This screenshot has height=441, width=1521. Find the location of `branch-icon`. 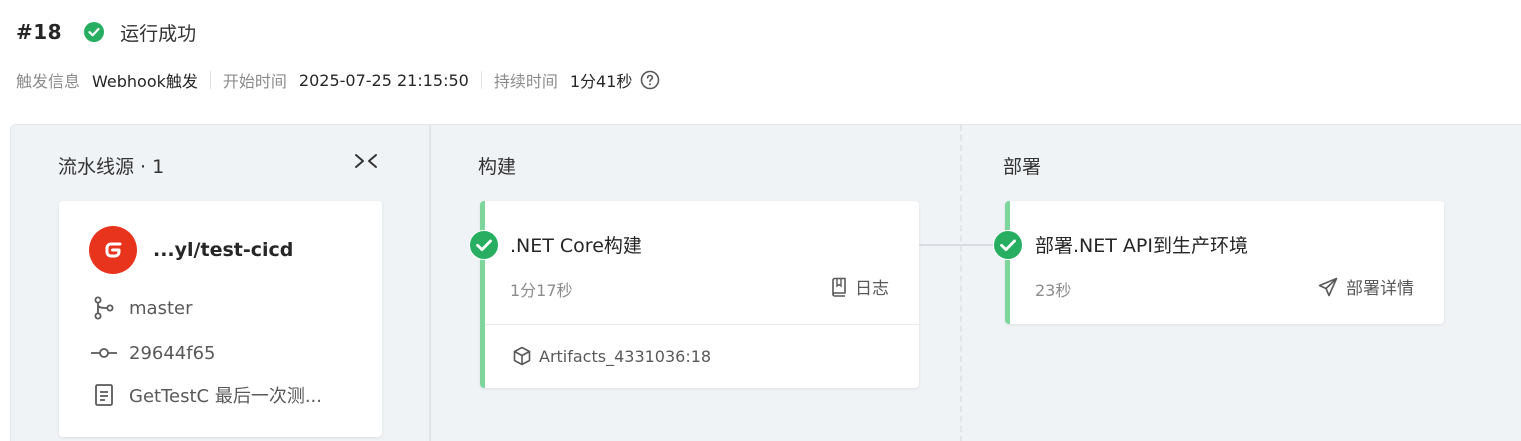

branch-icon is located at coordinates (104, 308).